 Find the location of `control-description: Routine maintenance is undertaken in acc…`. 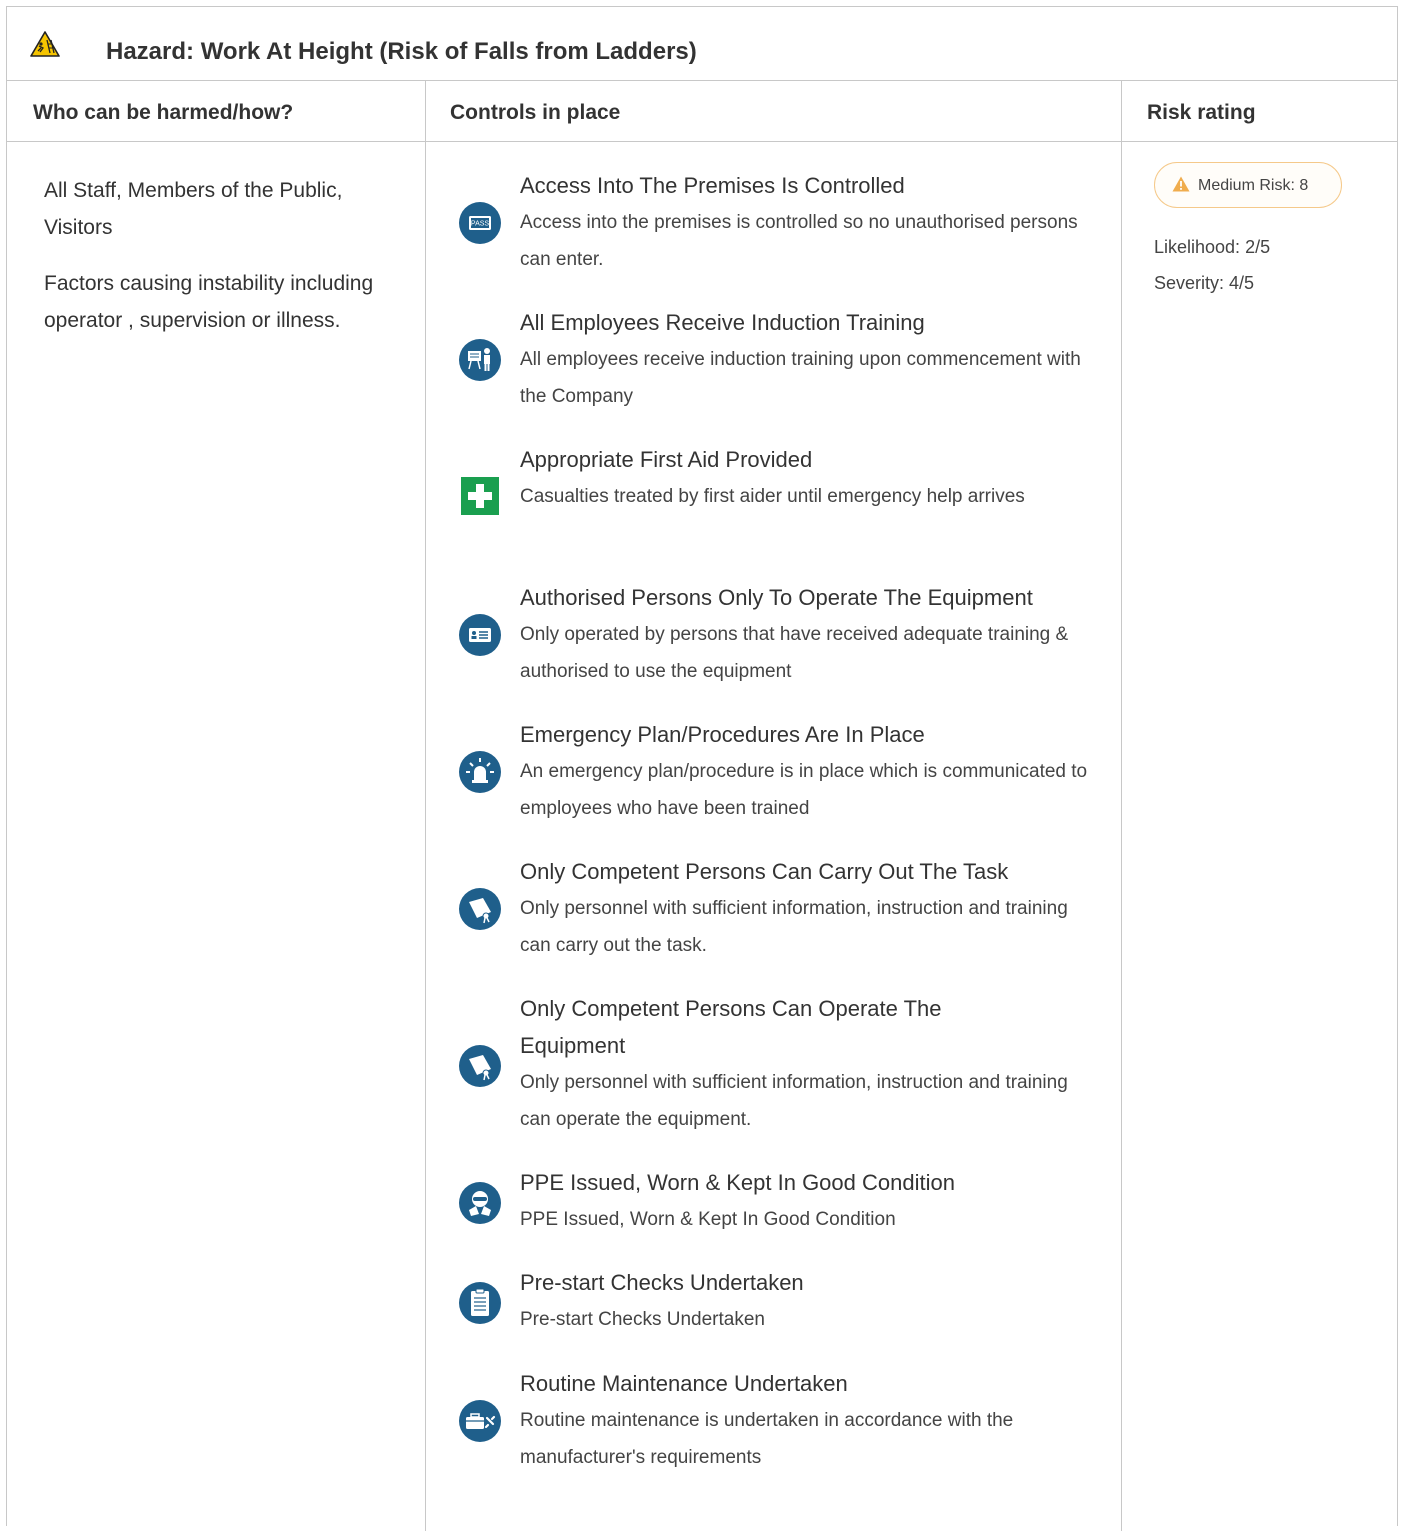

control-description: Routine maintenance is undertaken in acc… is located at coordinates (767, 1439).